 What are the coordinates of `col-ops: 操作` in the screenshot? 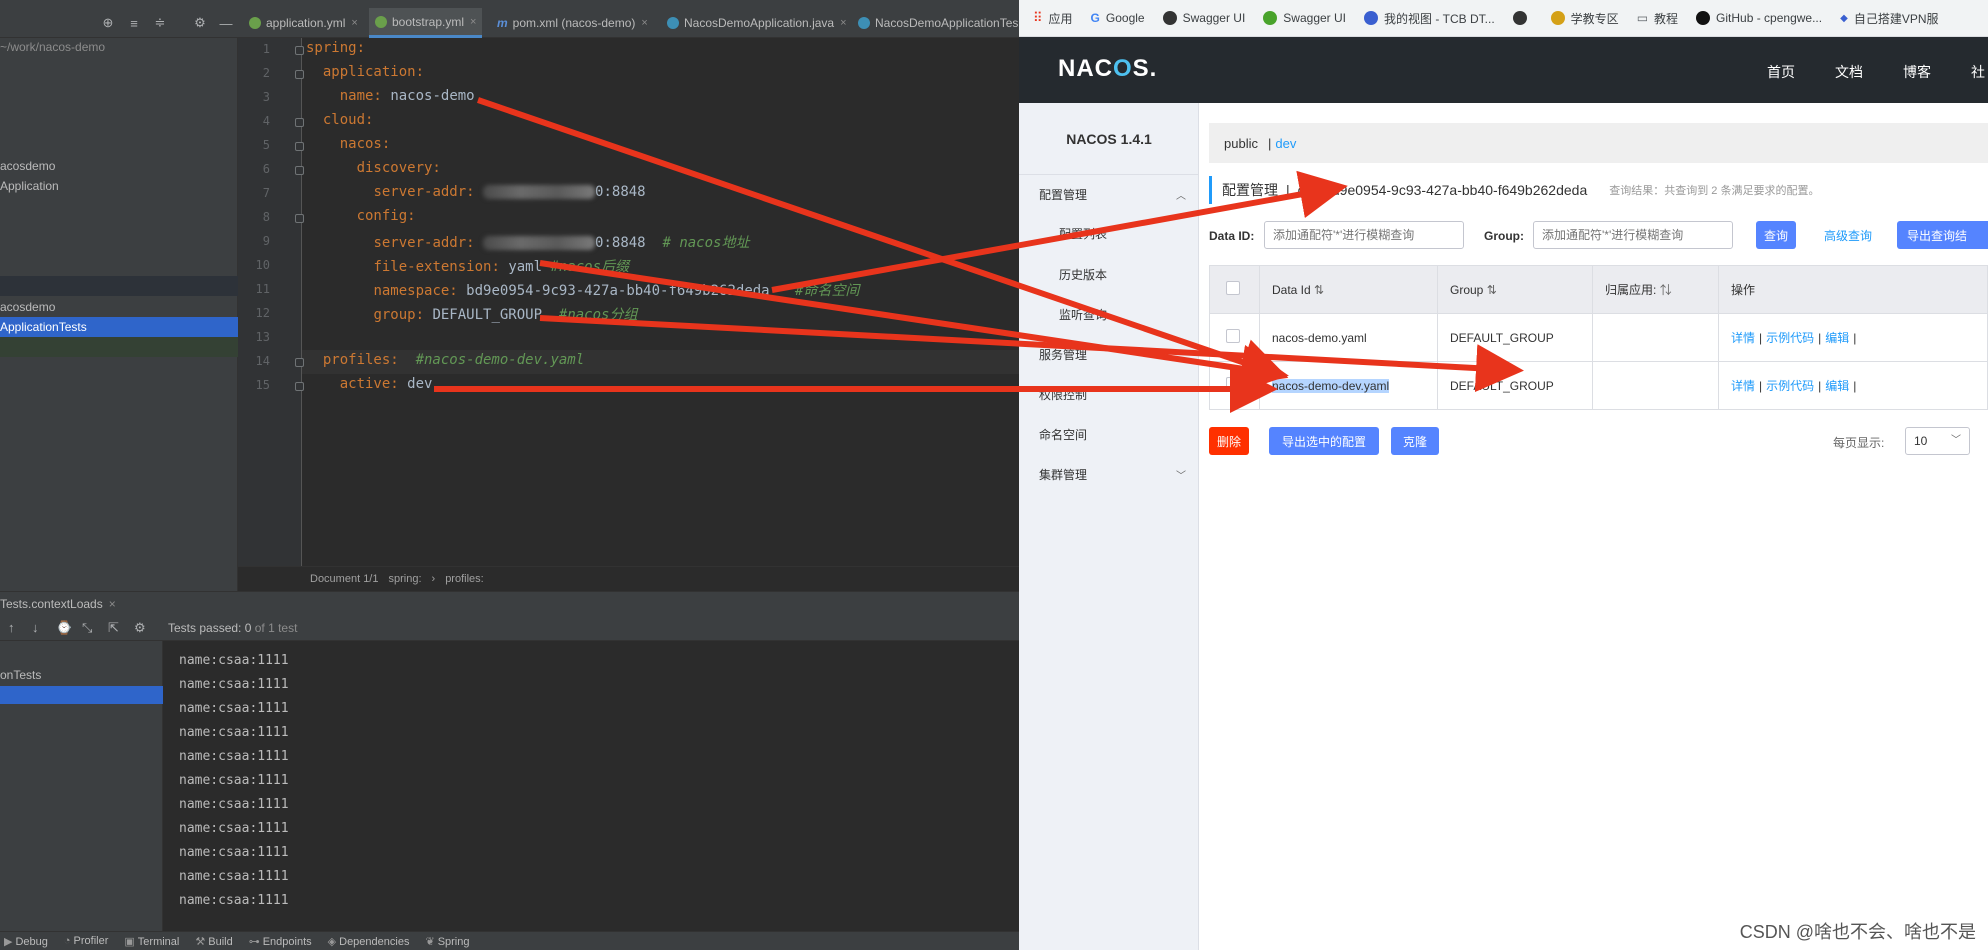 It's located at (1853, 289).